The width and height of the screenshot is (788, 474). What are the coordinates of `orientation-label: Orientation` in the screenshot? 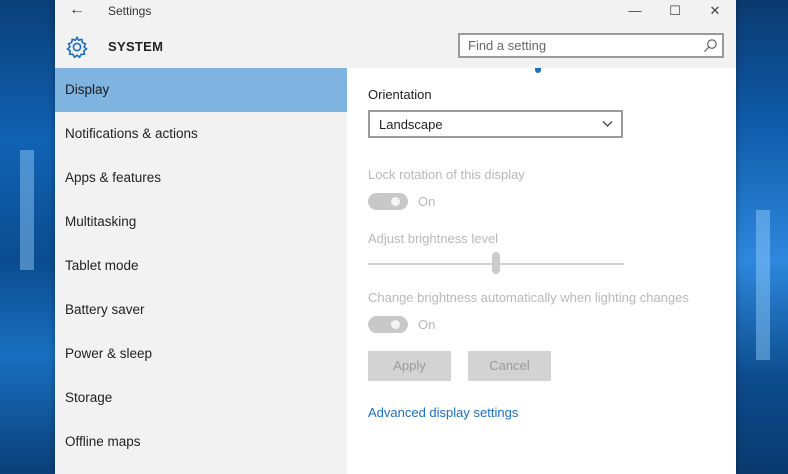 It's located at (400, 94).